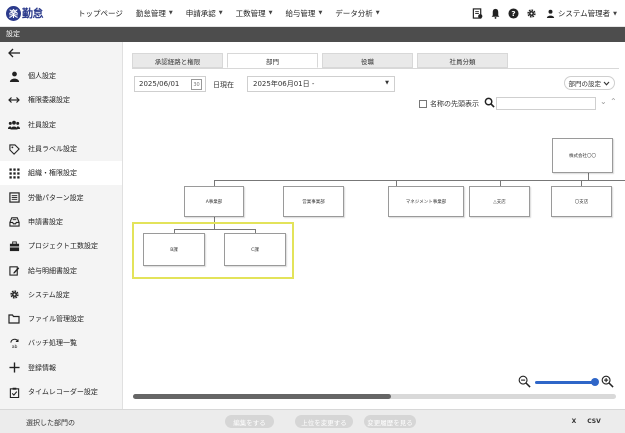 This screenshot has height=433, width=625. What do you see at coordinates (45, 221) in the screenshot?
I see `sidebar-item-label: 申請書設定` at bounding box center [45, 221].